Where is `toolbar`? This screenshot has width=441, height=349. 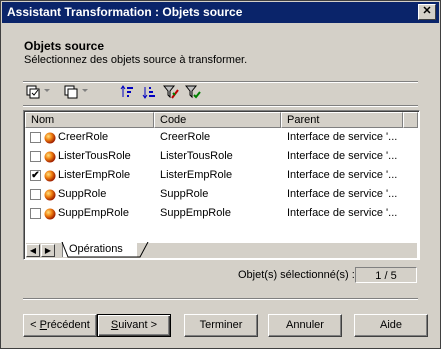 toolbar is located at coordinates (218, 93).